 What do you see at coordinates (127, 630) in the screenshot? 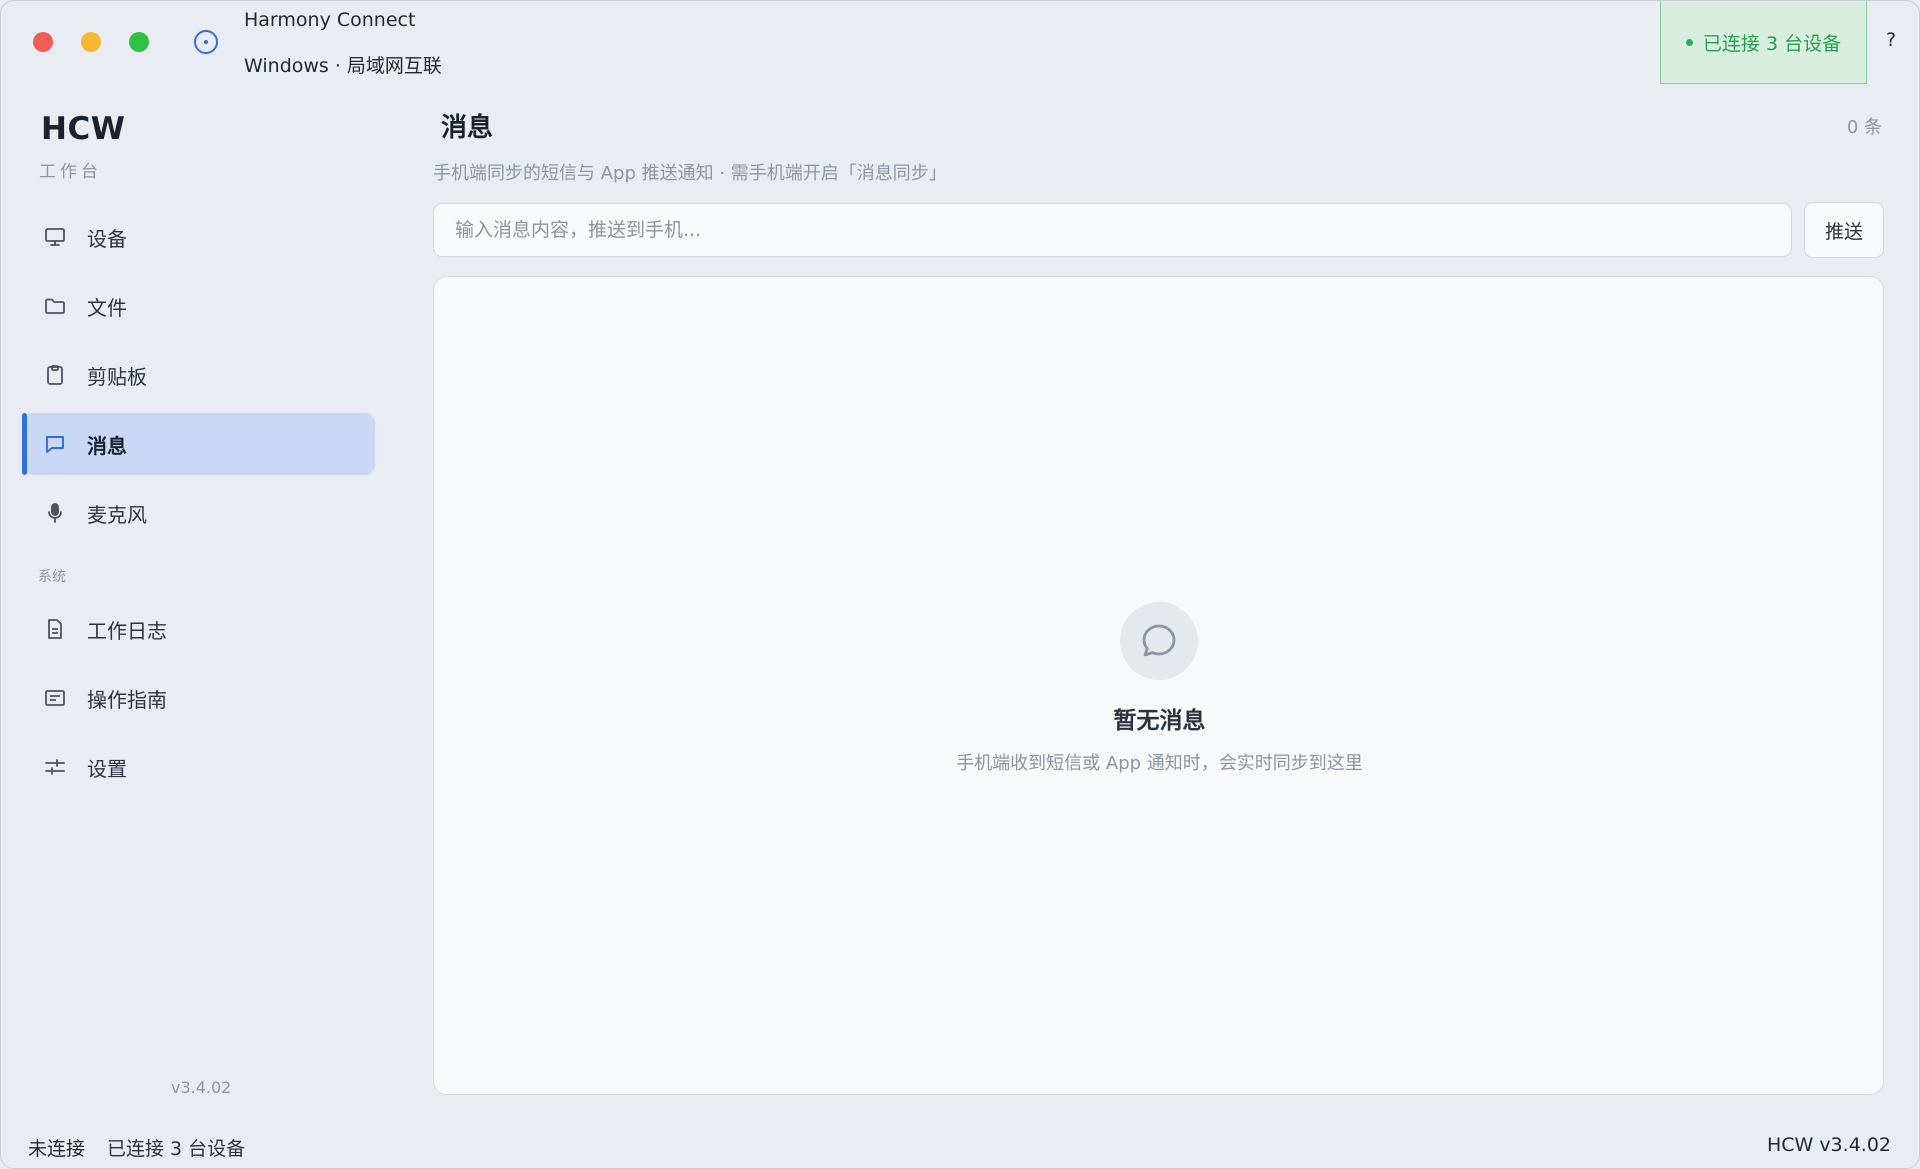
I see `sidebar-item-label: 工作日志` at bounding box center [127, 630].